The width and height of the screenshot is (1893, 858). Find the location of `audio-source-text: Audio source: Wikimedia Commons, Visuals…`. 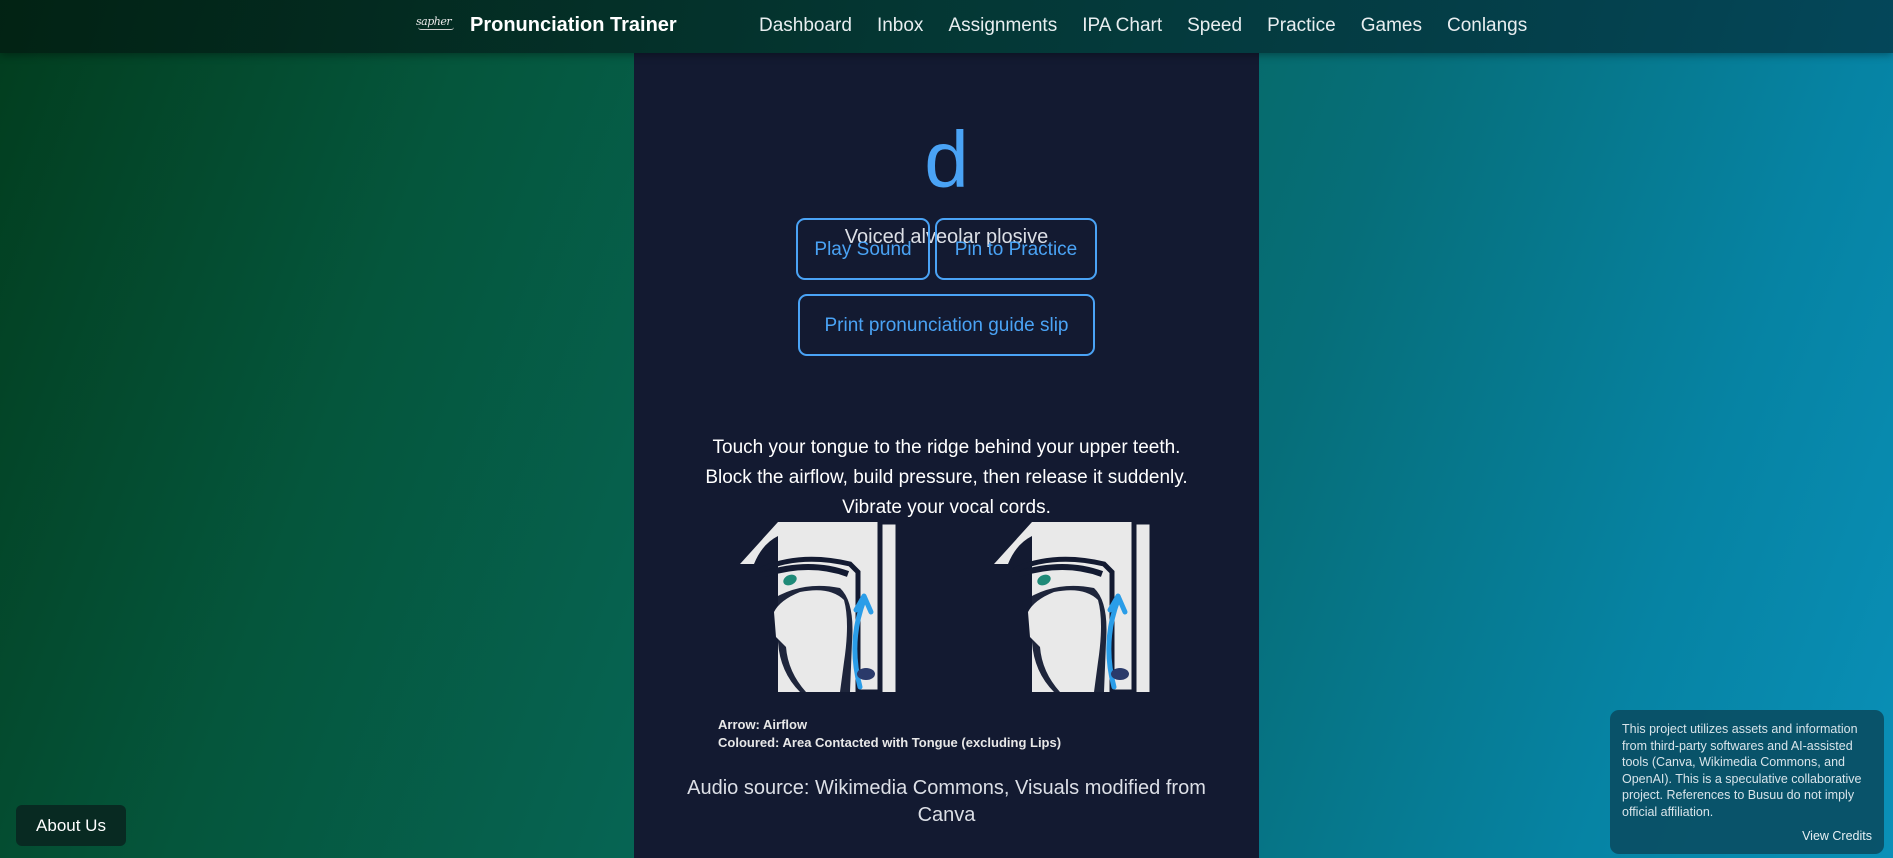

audio-source-text: Audio source: Wikimedia Commons, Visuals… is located at coordinates (946, 801).